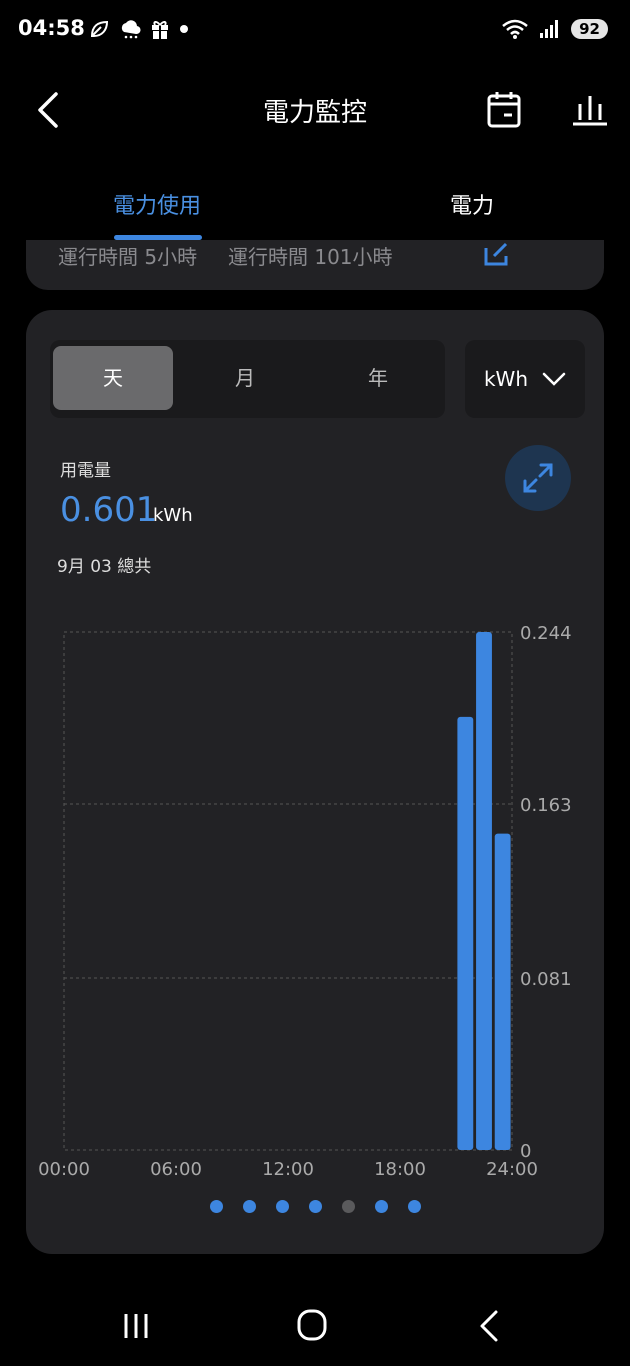  I want to click on nav-home-button, so click(312, 1325).